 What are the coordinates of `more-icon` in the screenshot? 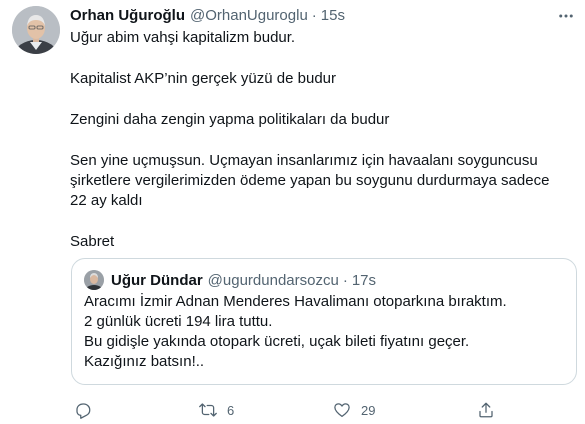 It's located at (566, 16).